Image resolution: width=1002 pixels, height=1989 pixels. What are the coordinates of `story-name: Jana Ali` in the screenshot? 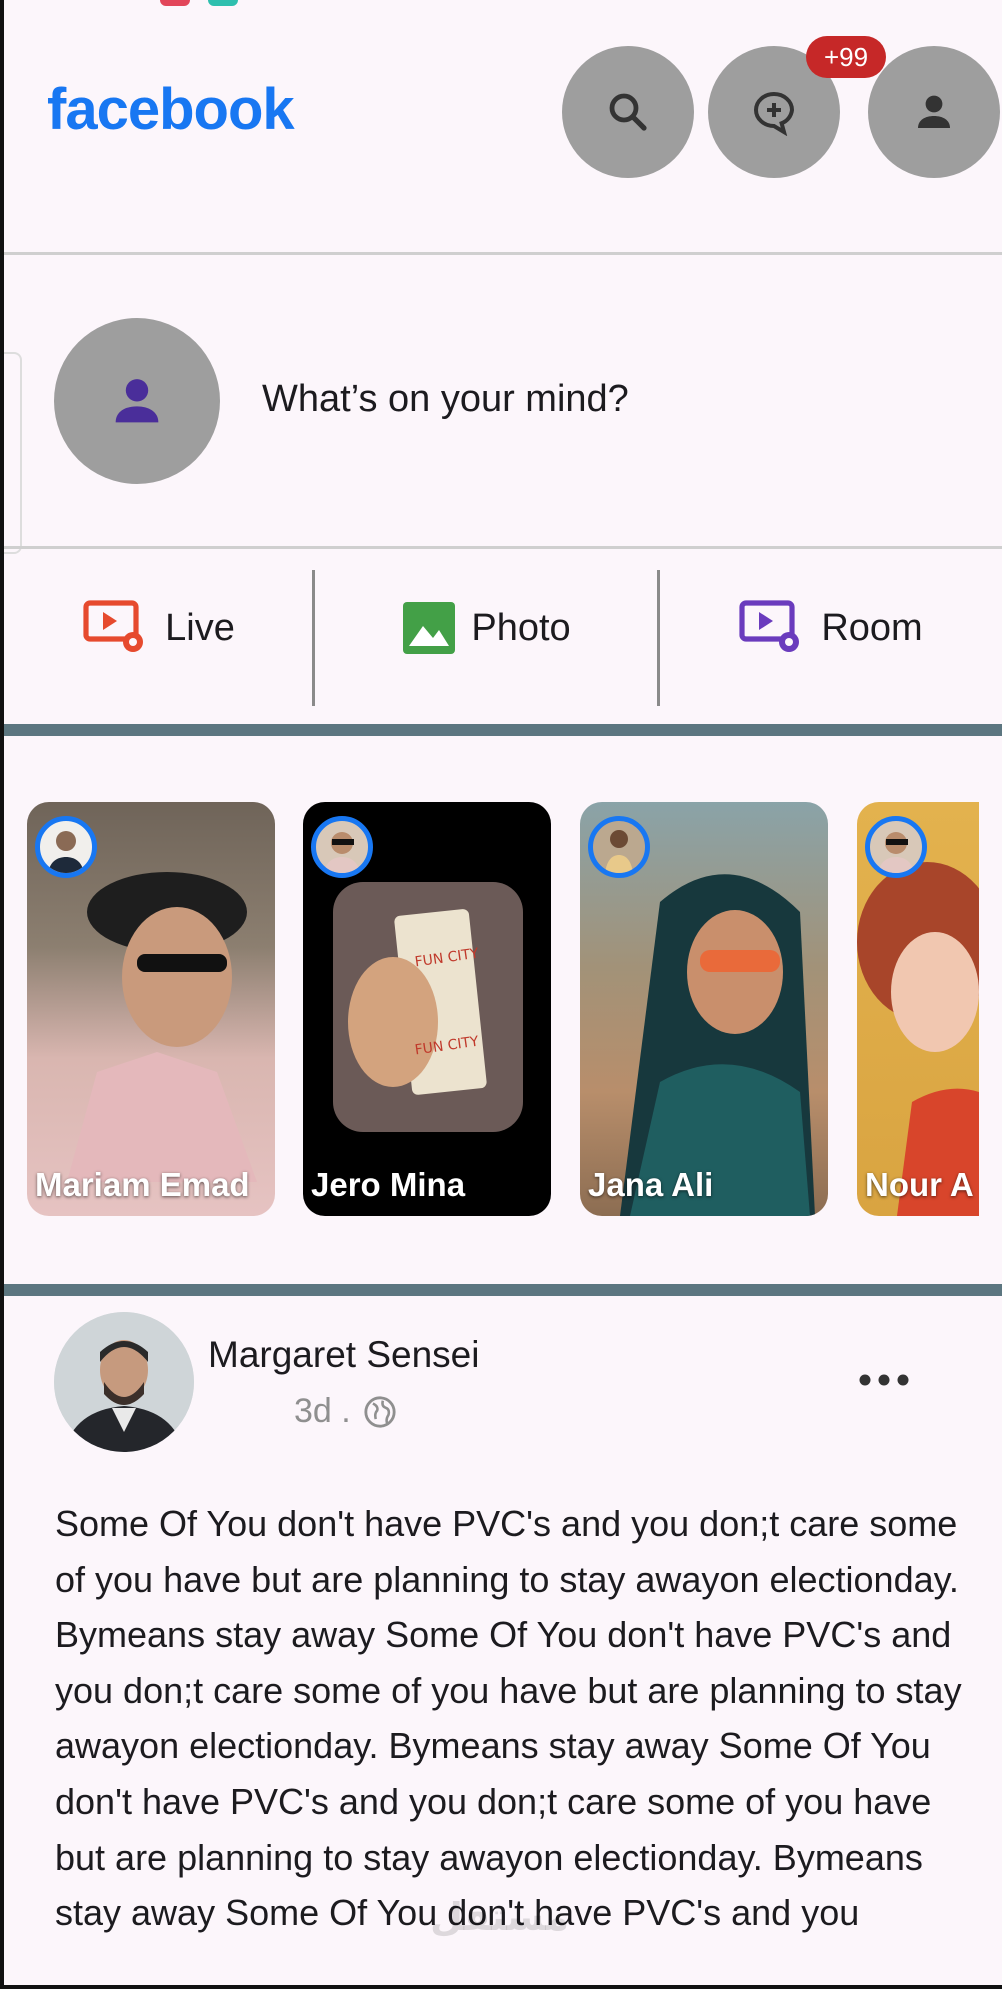 It's located at (651, 1184).